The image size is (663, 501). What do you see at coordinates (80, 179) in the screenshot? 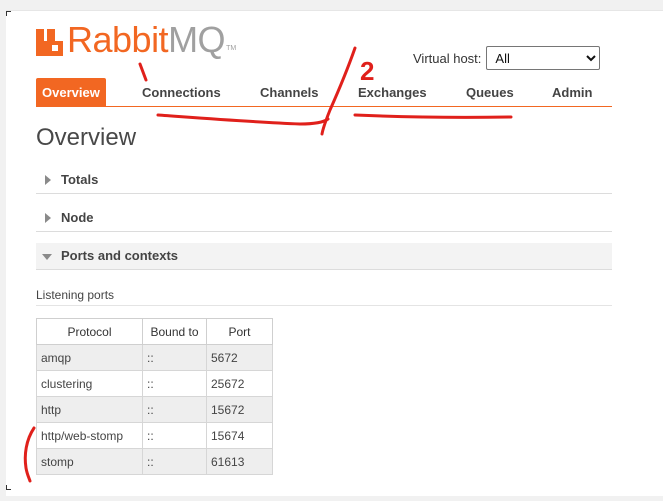
I see `section-label: Totals` at bounding box center [80, 179].